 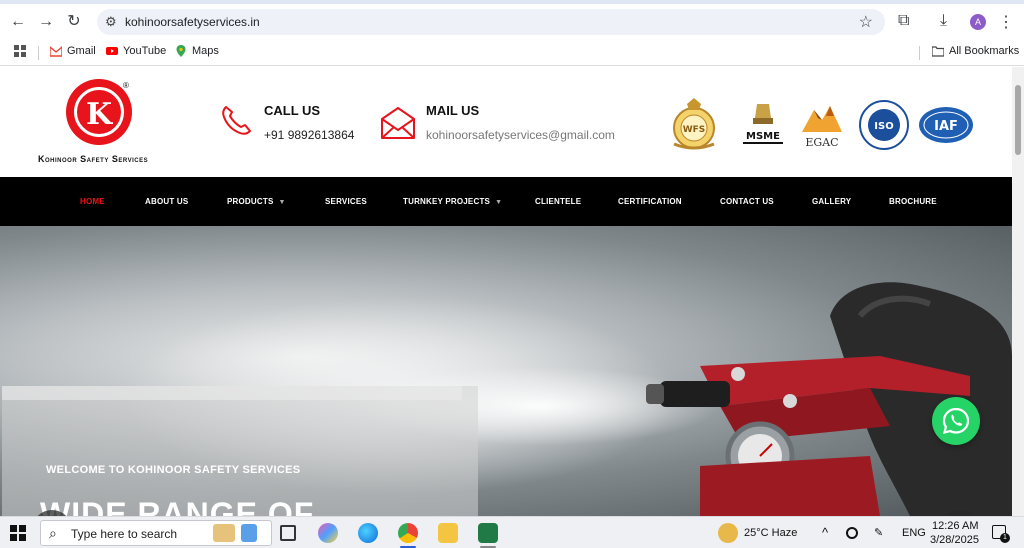 I want to click on pen-icon: ✎, so click(x=878, y=532).